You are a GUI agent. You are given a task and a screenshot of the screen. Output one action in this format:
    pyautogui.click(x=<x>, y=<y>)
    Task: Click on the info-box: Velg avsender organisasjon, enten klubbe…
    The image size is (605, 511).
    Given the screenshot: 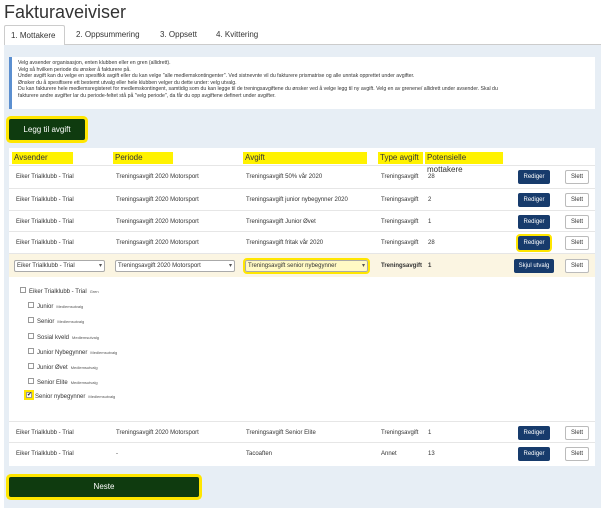 What is the action you would take?
    pyautogui.click(x=302, y=83)
    